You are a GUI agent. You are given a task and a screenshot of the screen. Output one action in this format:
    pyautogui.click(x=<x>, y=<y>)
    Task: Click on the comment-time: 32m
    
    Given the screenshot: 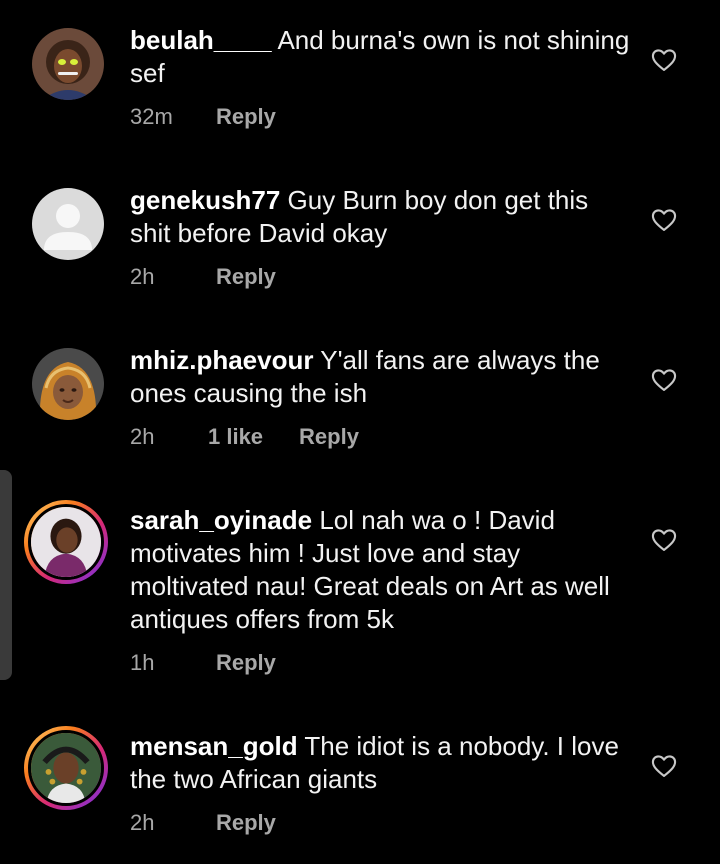 What is the action you would take?
    pyautogui.click(x=151, y=116)
    